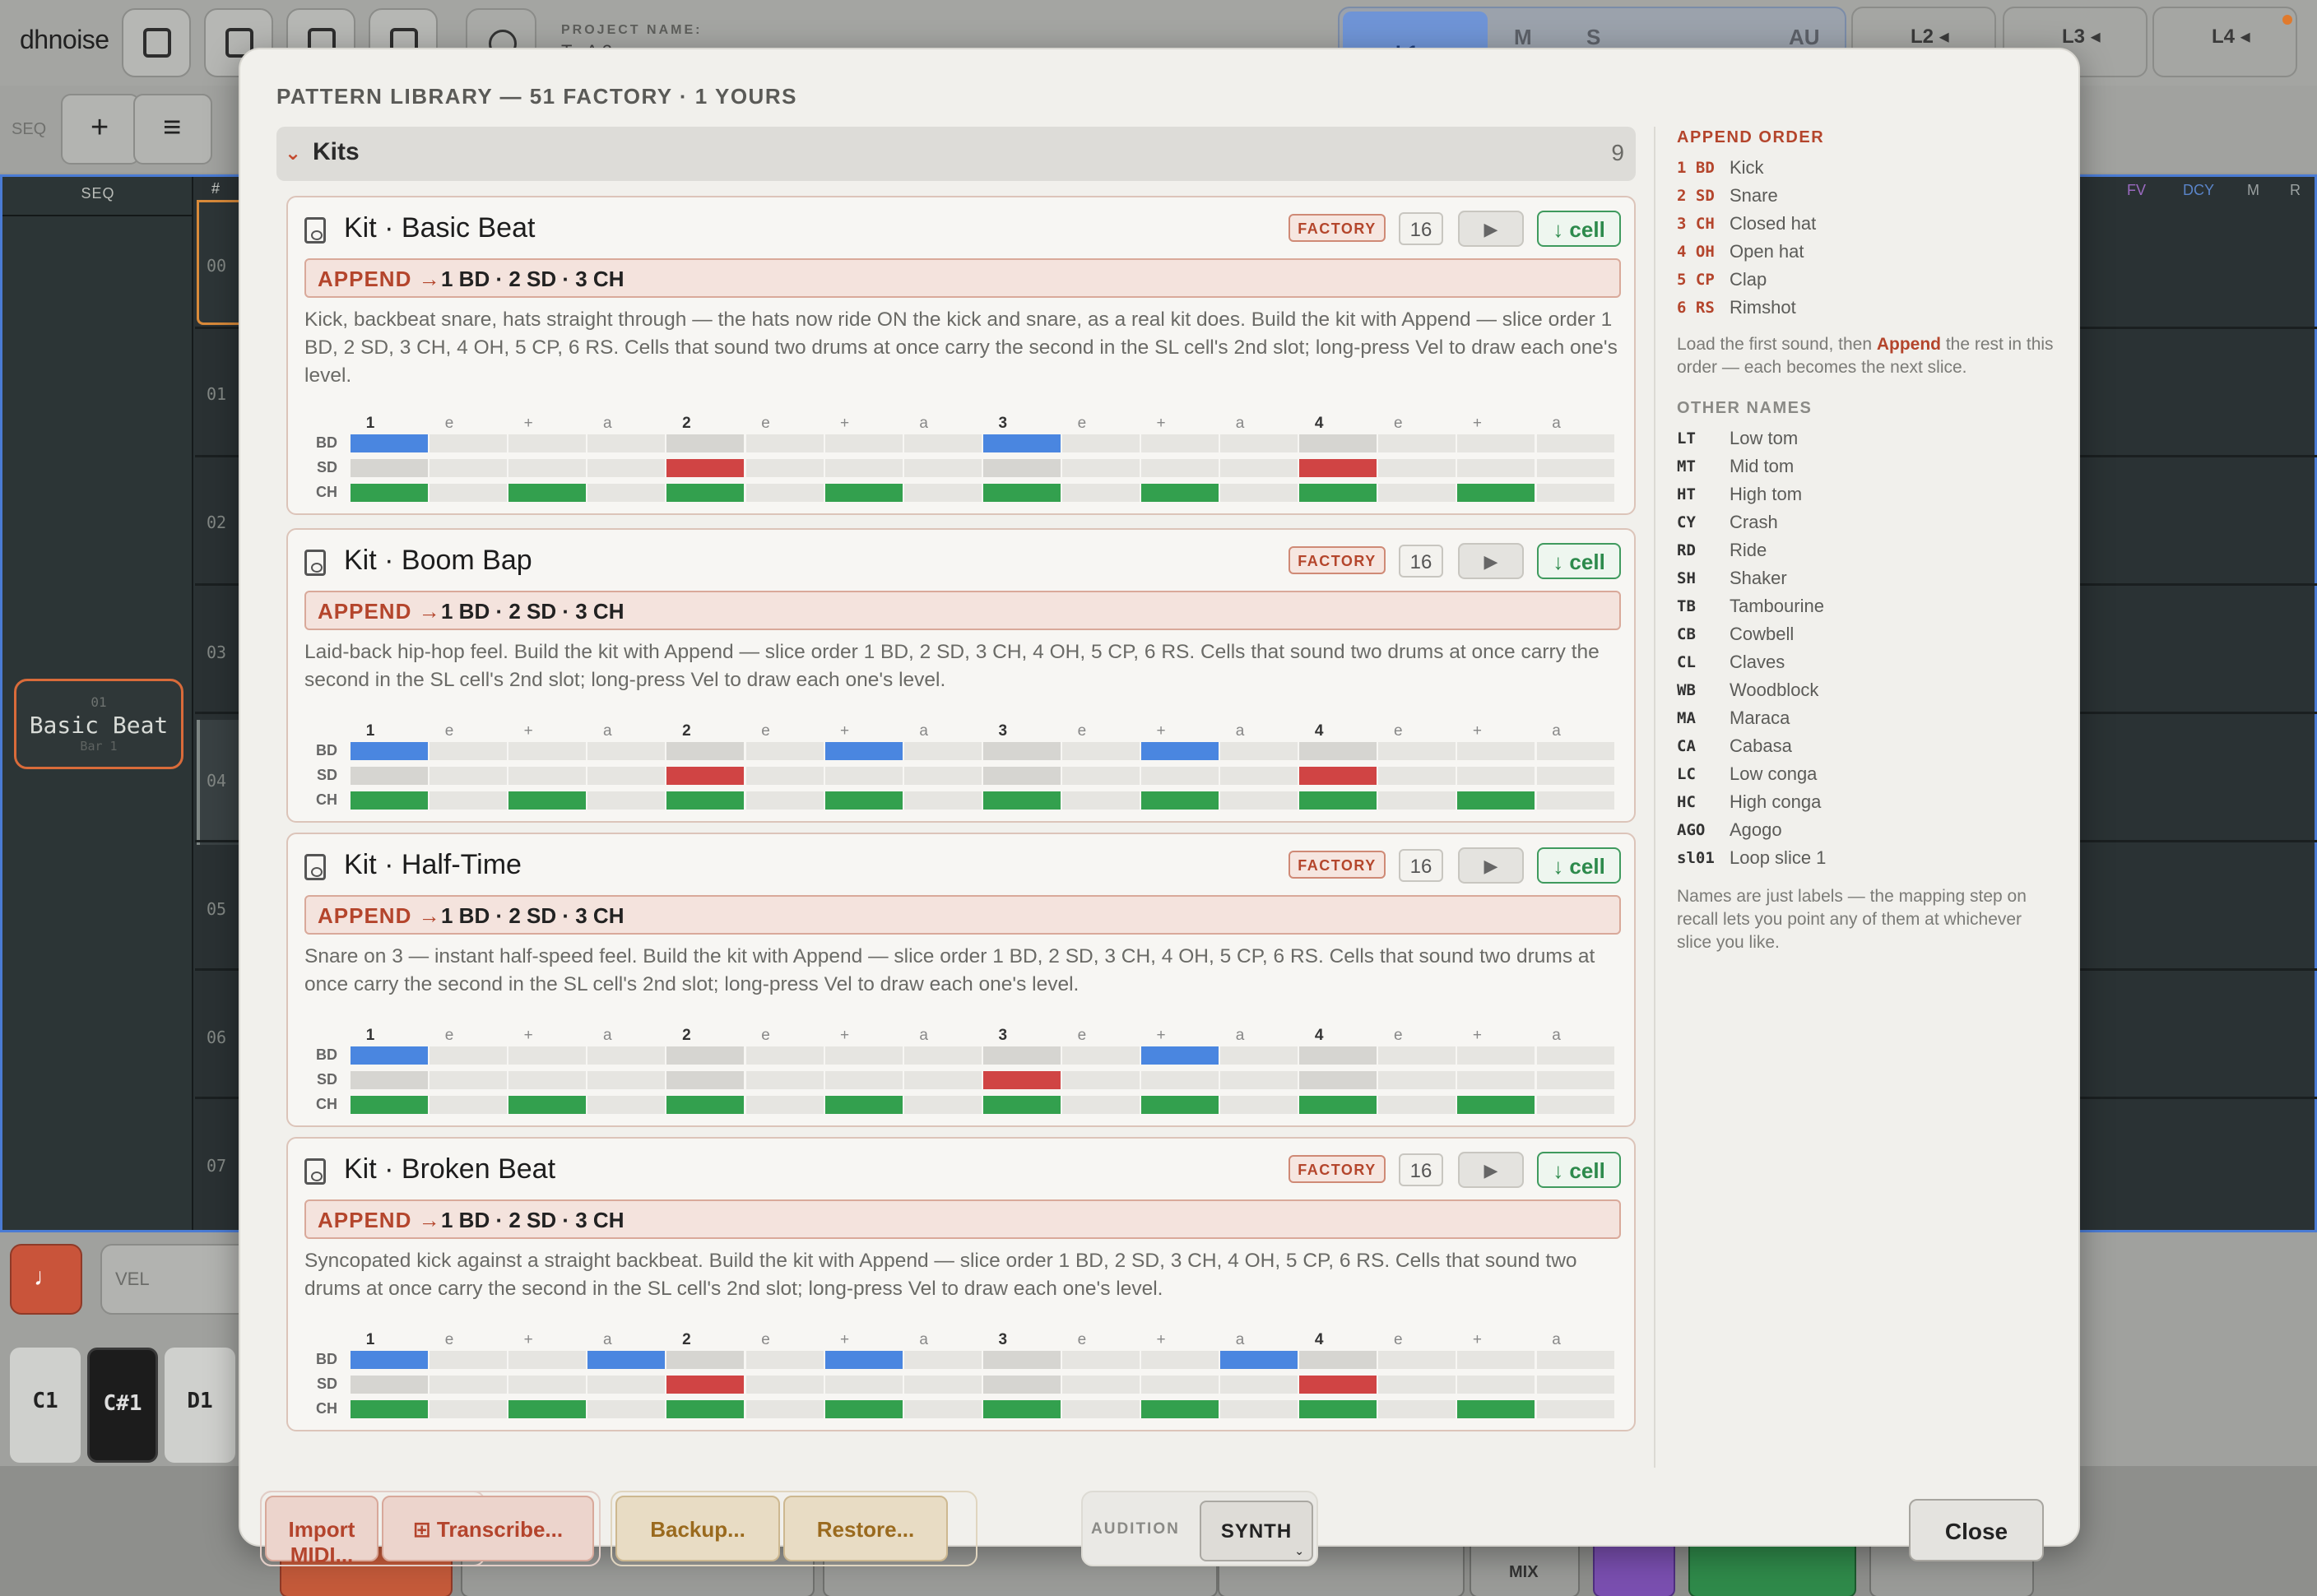  I want to click on kits-section-header: ⌄ Kits 9, so click(956, 154).